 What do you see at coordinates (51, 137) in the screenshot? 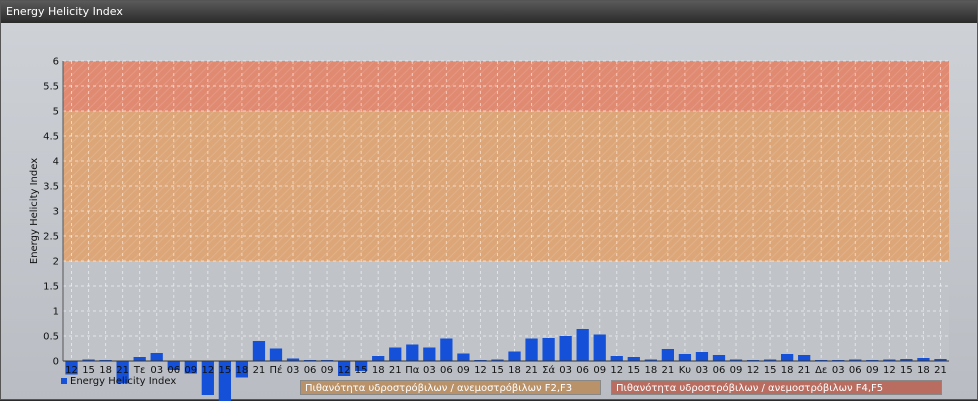
I see `y-tick-label: 4.5` at bounding box center [51, 137].